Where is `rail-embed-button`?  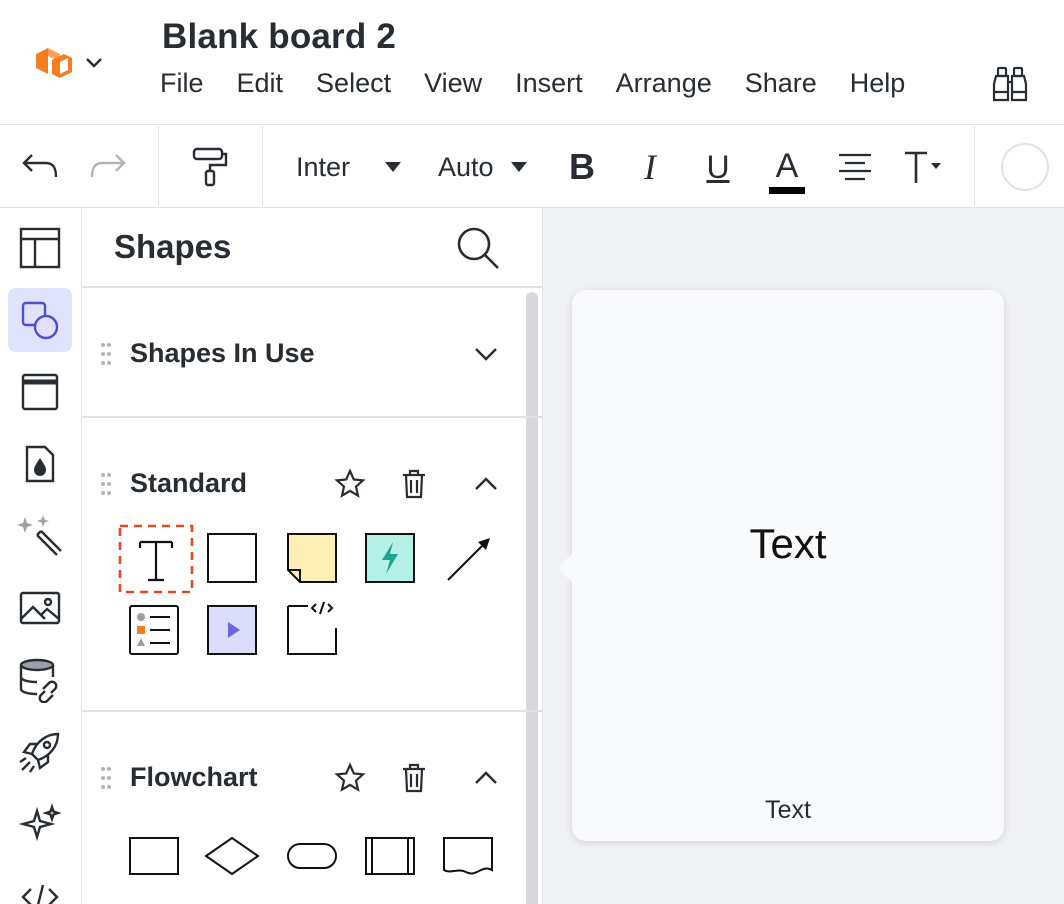 rail-embed-button is located at coordinates (40, 884).